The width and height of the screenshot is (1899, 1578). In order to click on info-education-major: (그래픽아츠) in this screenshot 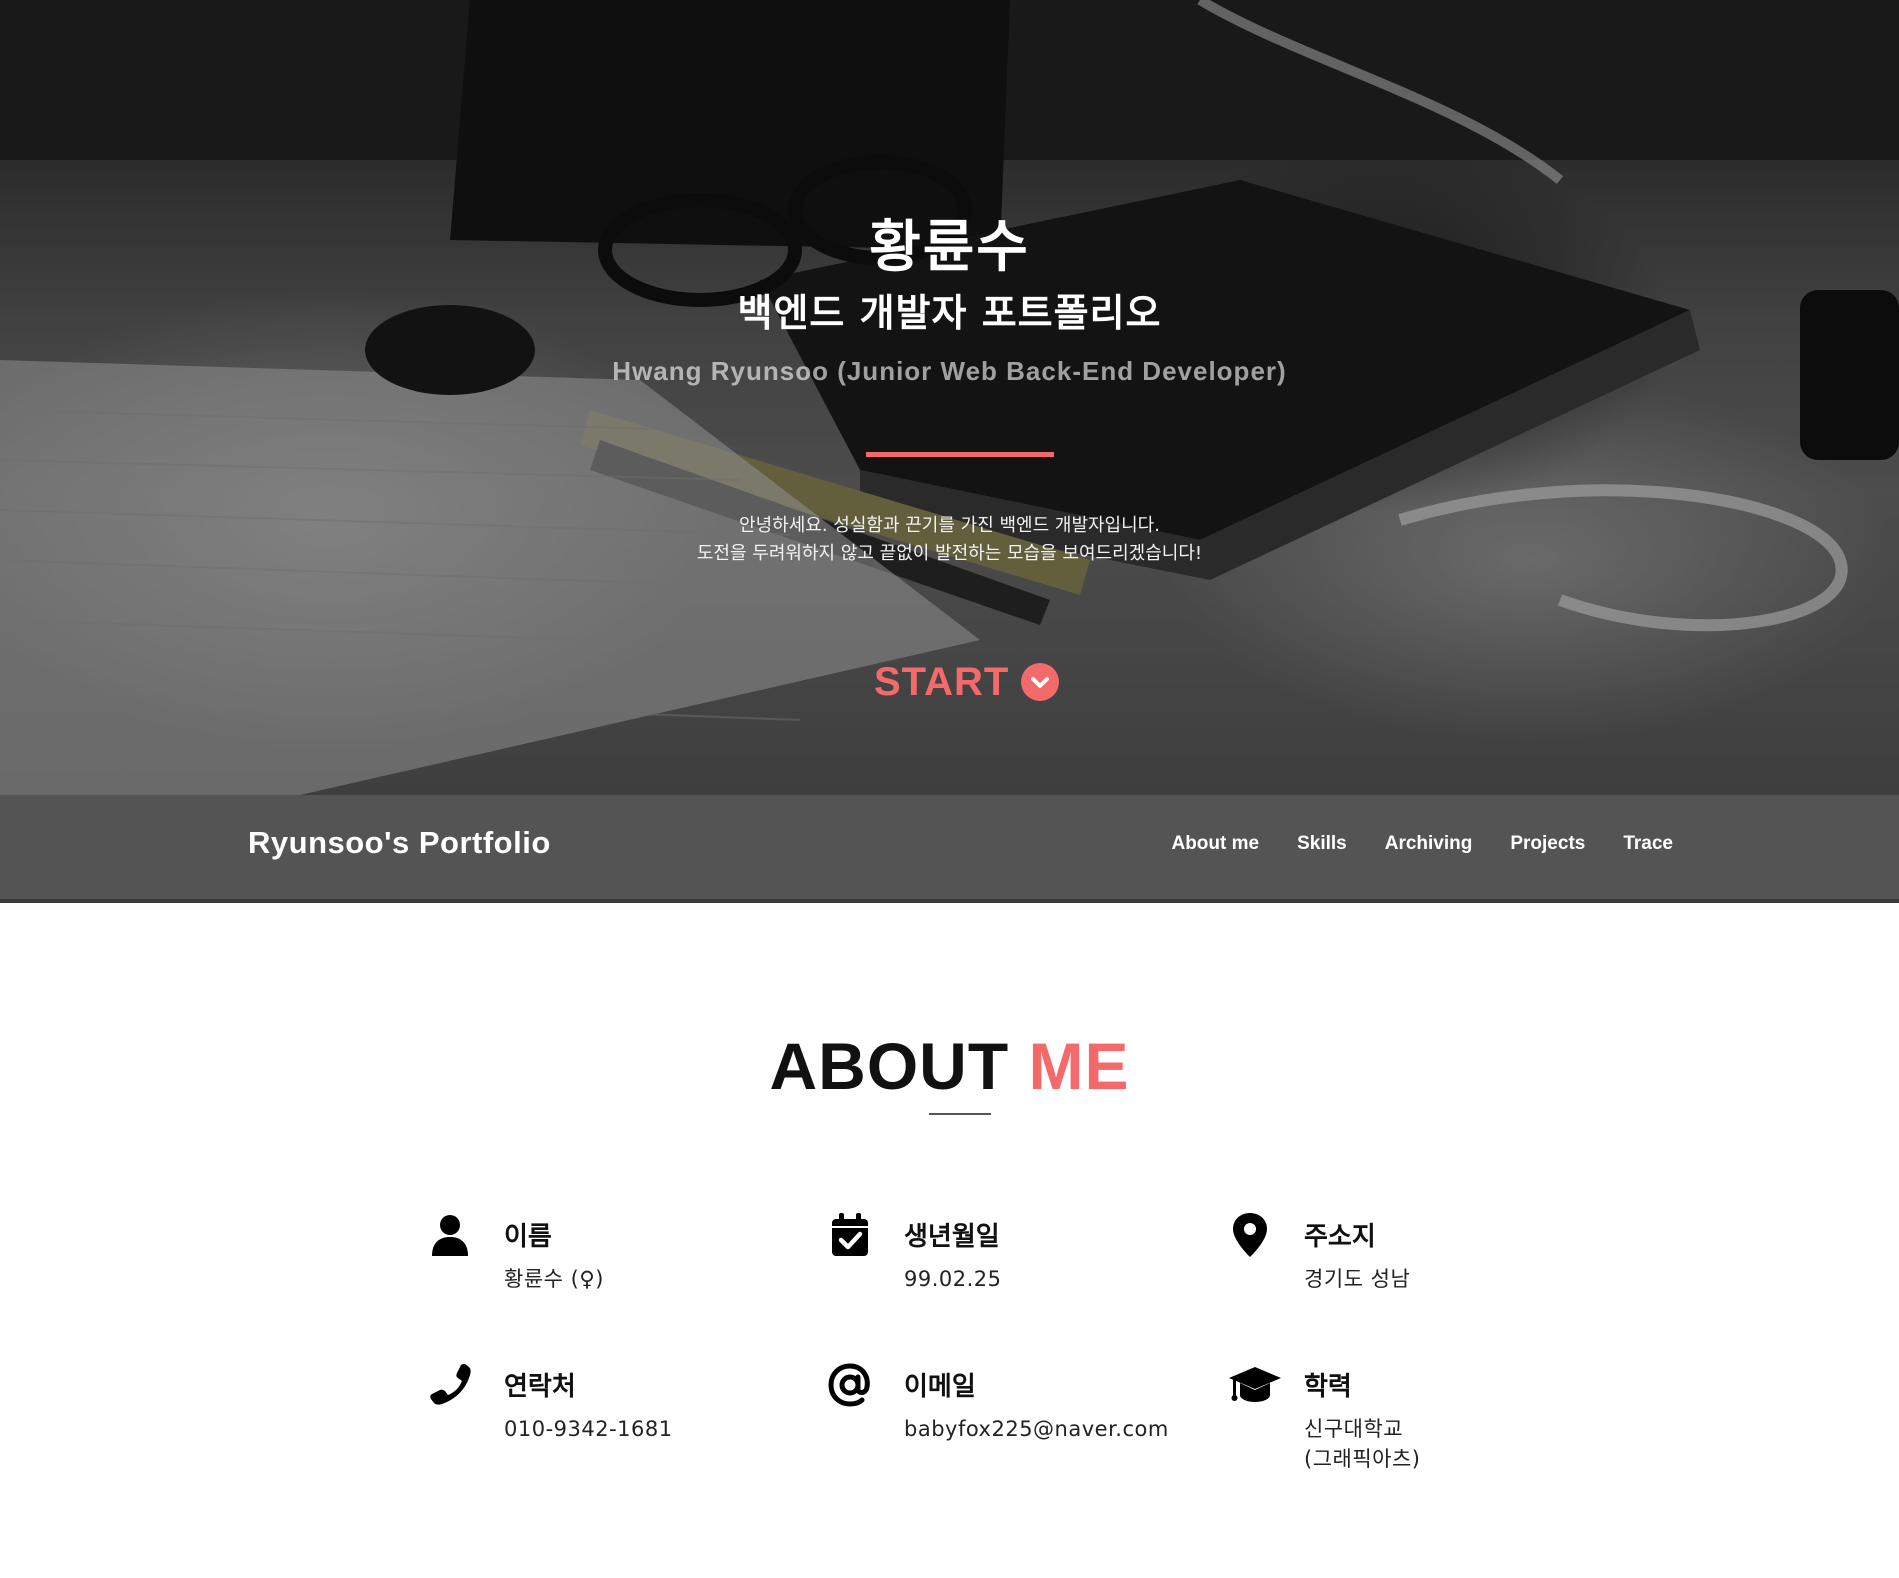, I will do `click(1362, 1459)`.